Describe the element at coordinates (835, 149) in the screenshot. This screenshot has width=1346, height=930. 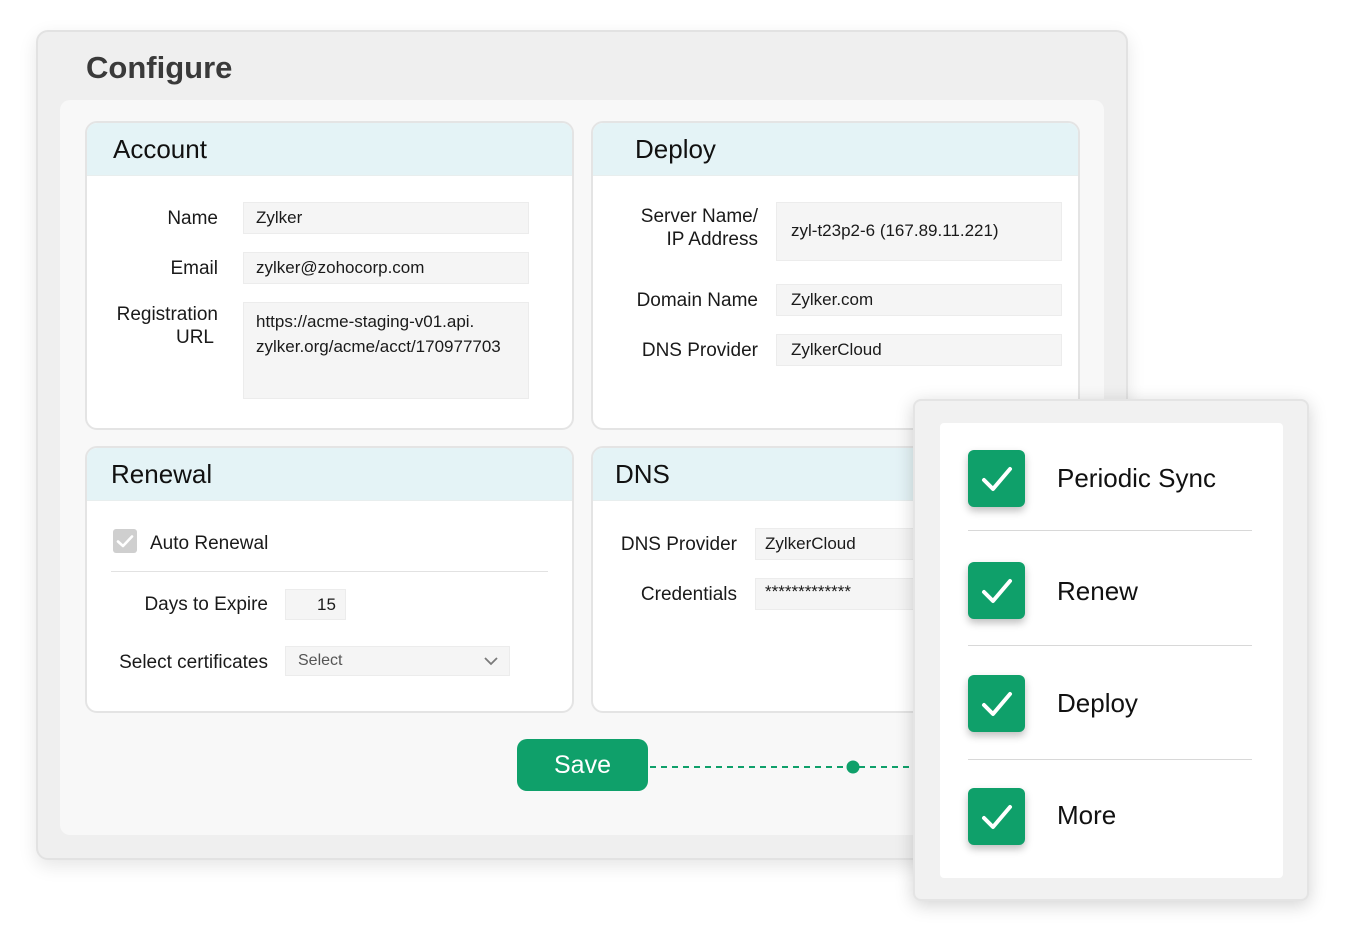
I see `deploy-panel-title: Deploy` at that location.